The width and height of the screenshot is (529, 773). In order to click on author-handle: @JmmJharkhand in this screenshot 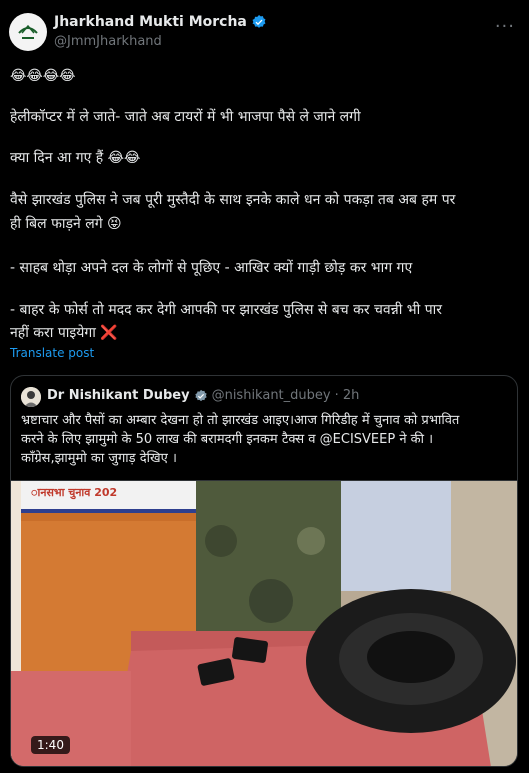, I will do `click(108, 41)`.